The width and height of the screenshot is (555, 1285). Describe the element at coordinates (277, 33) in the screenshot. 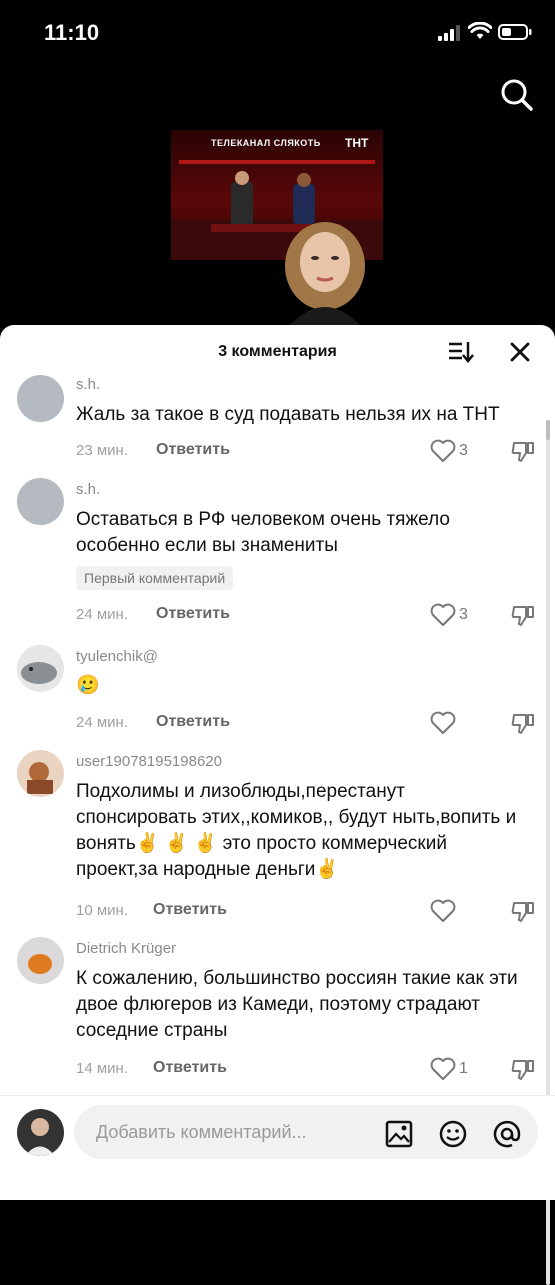

I see `status-bar: 11:10` at that location.